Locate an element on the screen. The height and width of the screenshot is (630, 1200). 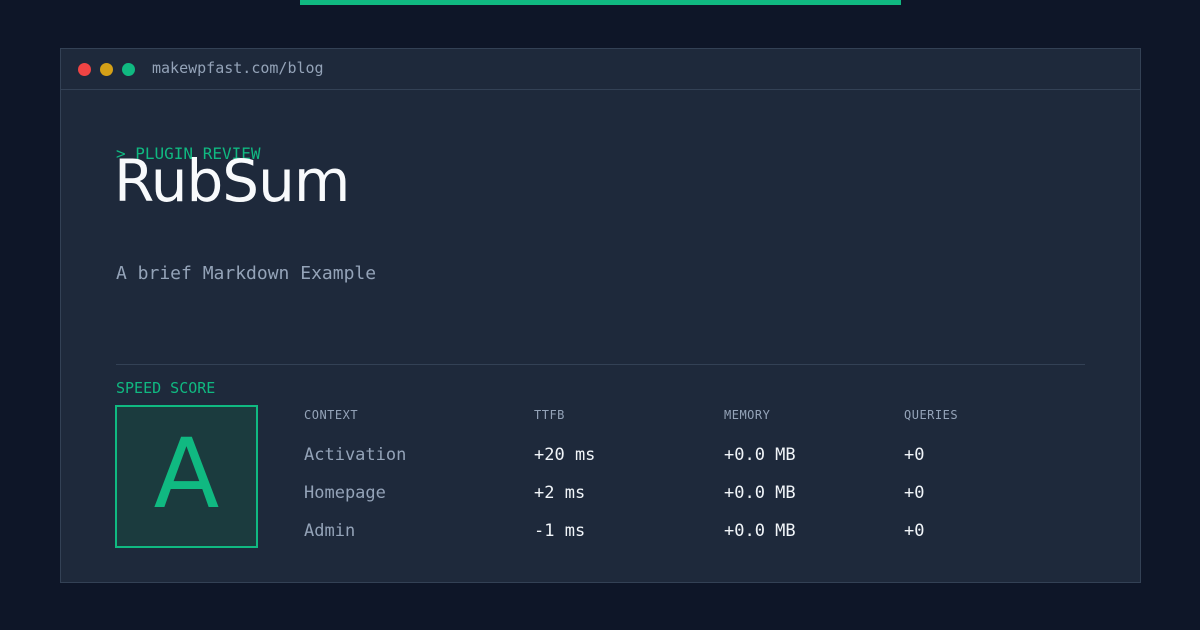
page-title: RubSum is located at coordinates (232, 181).